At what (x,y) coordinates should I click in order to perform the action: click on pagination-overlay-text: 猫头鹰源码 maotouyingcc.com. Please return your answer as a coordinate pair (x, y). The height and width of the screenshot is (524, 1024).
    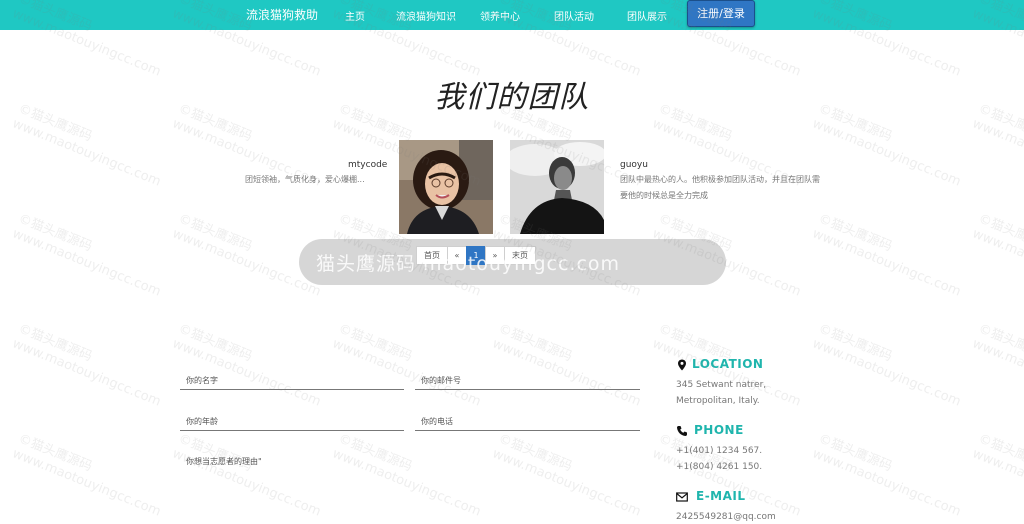
    Looking at the image, I should click on (468, 264).